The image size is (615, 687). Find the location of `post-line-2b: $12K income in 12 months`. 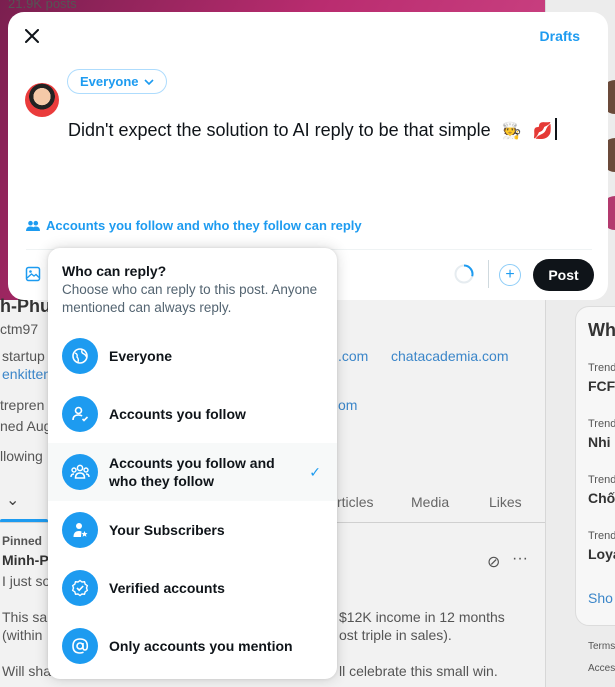

post-line-2b: $12K income in 12 months is located at coordinates (422, 617).